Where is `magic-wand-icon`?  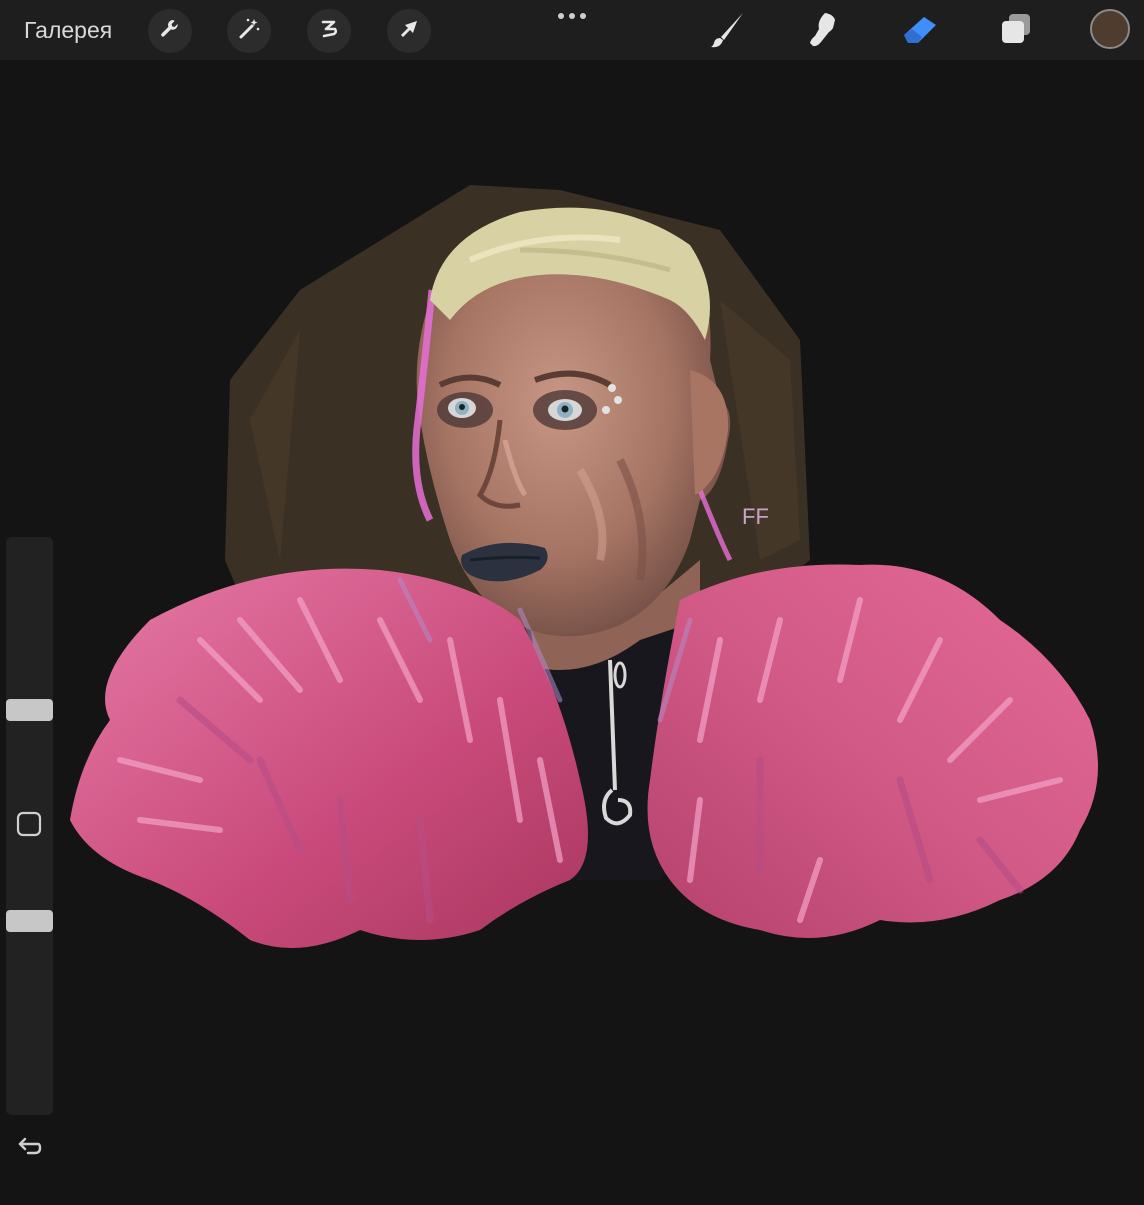 magic-wand-icon is located at coordinates (249, 31).